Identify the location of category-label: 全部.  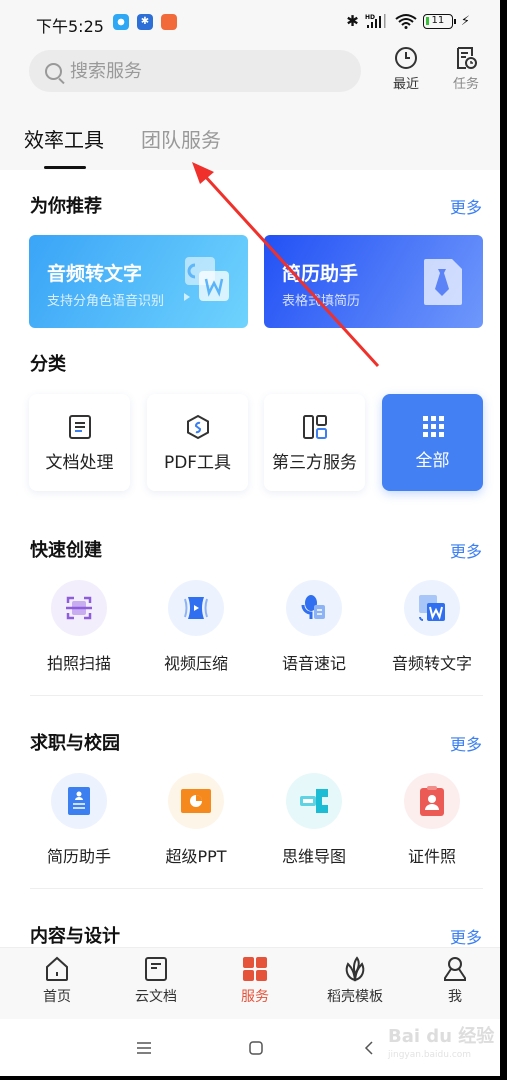
(432, 461).